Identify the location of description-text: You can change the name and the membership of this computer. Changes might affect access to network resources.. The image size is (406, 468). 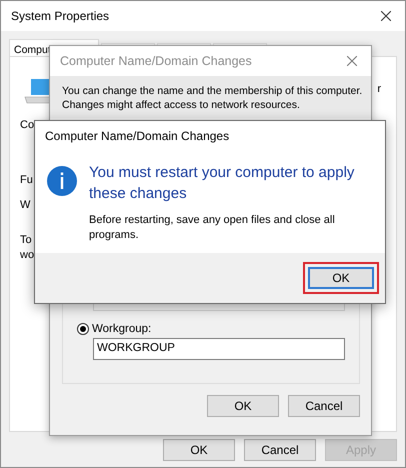
(210, 97).